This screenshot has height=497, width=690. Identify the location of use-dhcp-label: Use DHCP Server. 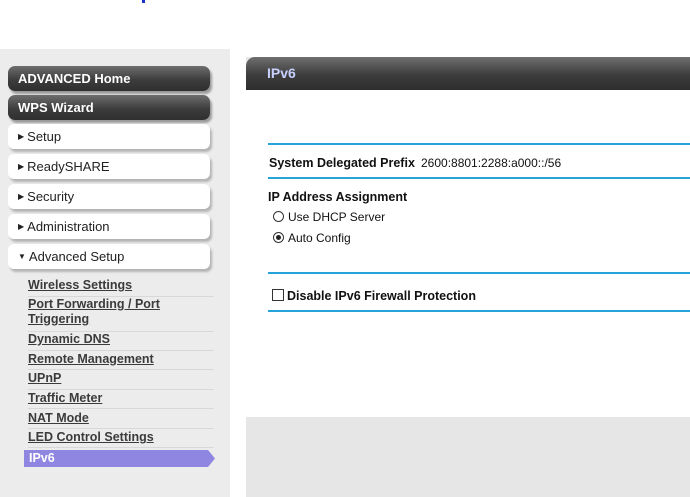
(337, 217).